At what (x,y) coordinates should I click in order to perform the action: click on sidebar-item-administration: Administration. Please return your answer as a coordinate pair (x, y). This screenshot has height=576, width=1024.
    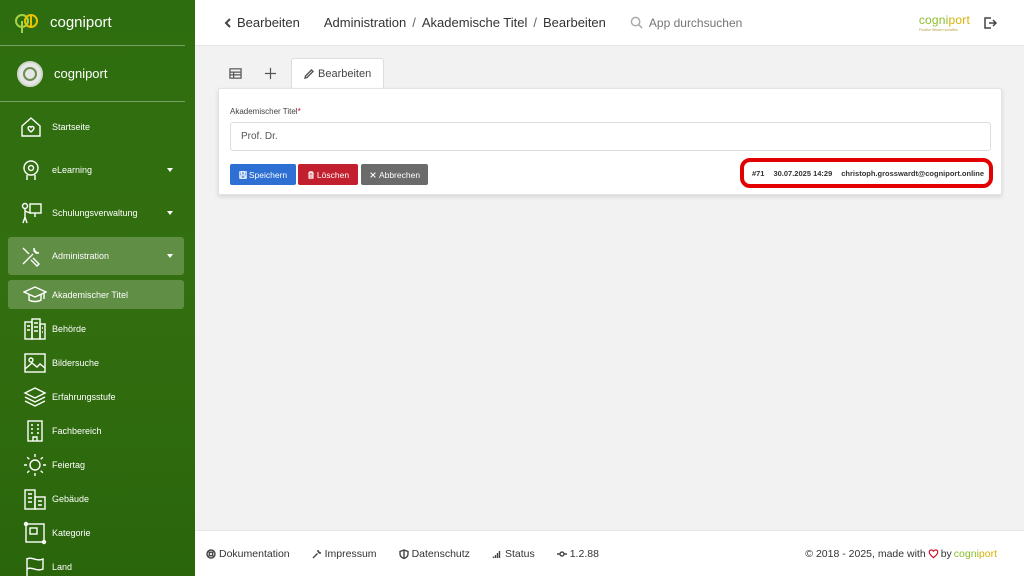
    Looking at the image, I should click on (96, 256).